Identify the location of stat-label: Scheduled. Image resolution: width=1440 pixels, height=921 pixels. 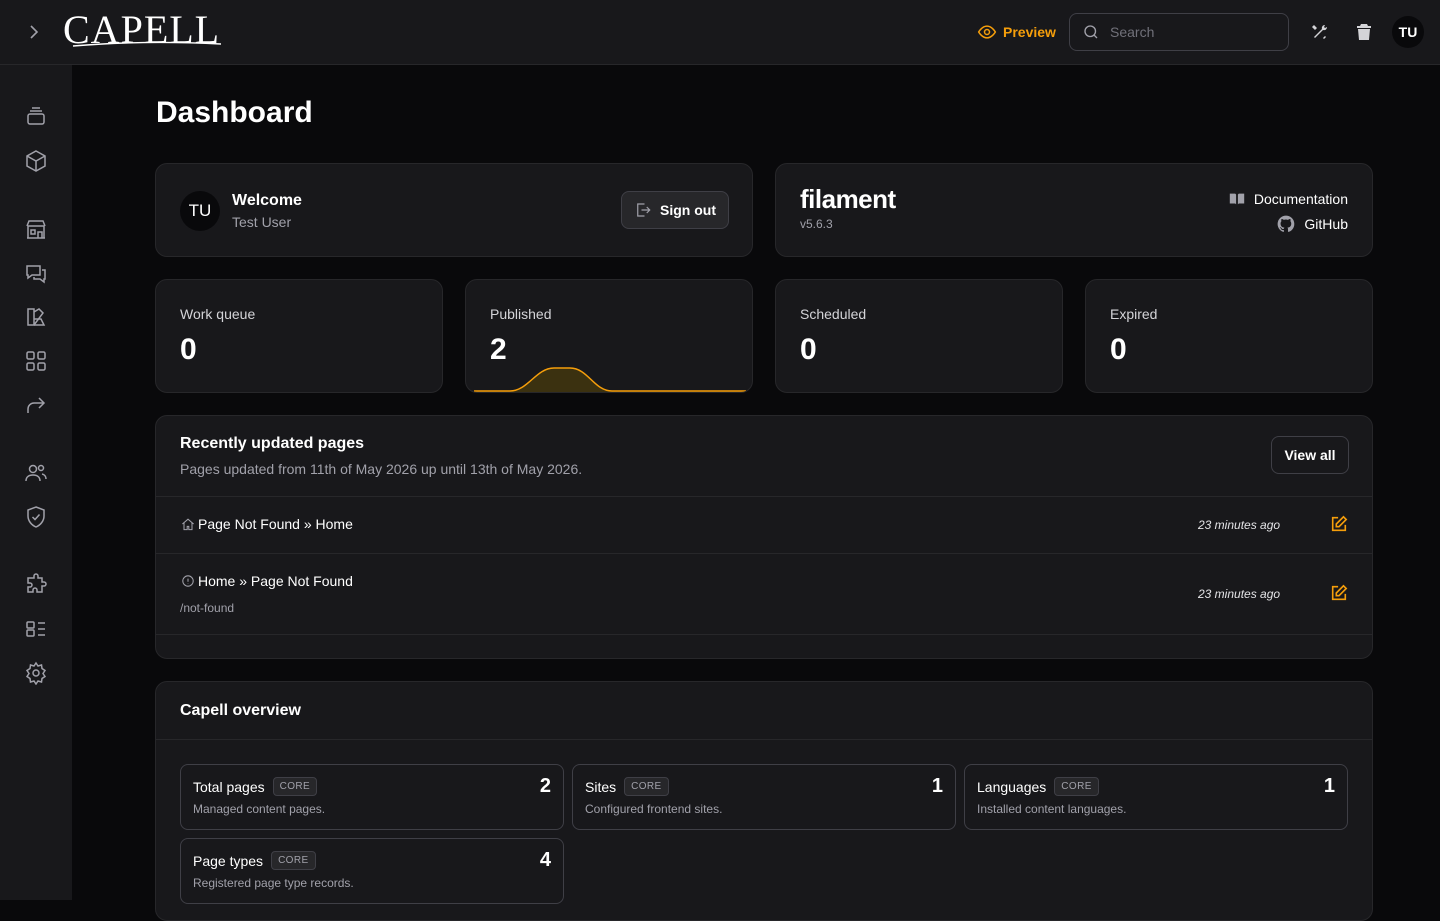
(833, 314).